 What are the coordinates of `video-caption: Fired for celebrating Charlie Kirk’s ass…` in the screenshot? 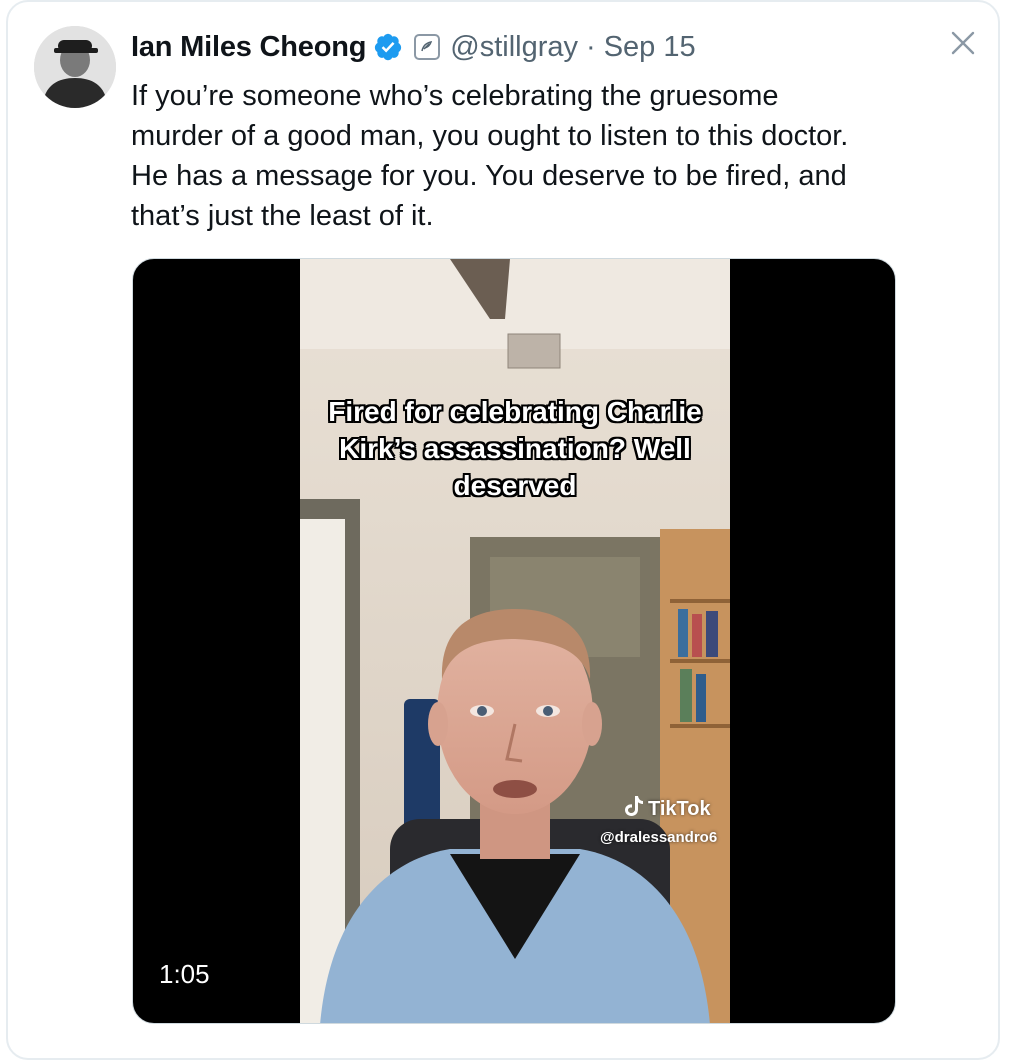 It's located at (515, 448).